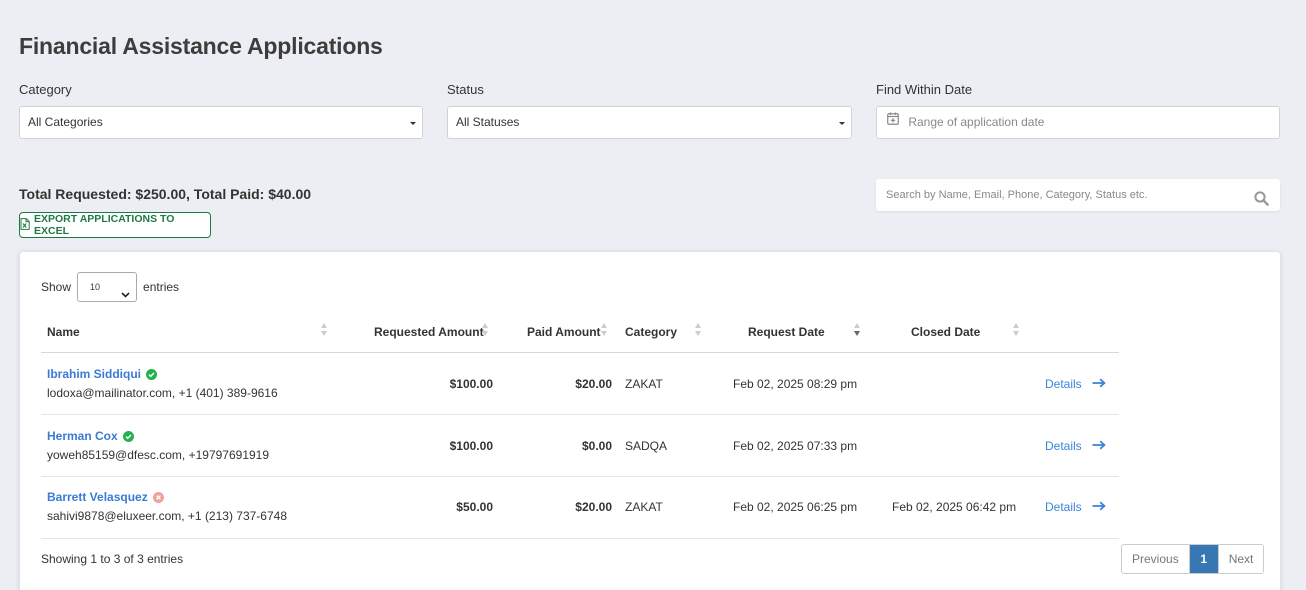 This screenshot has height=590, width=1306. I want to click on pagination: Previous 1 Next, so click(1193, 559).